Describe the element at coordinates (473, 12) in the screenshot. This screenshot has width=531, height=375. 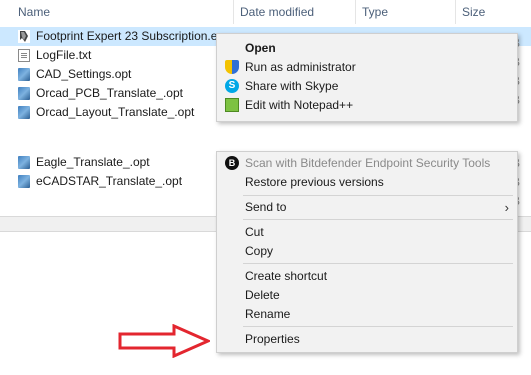
I see `column-header-size: Size` at that location.